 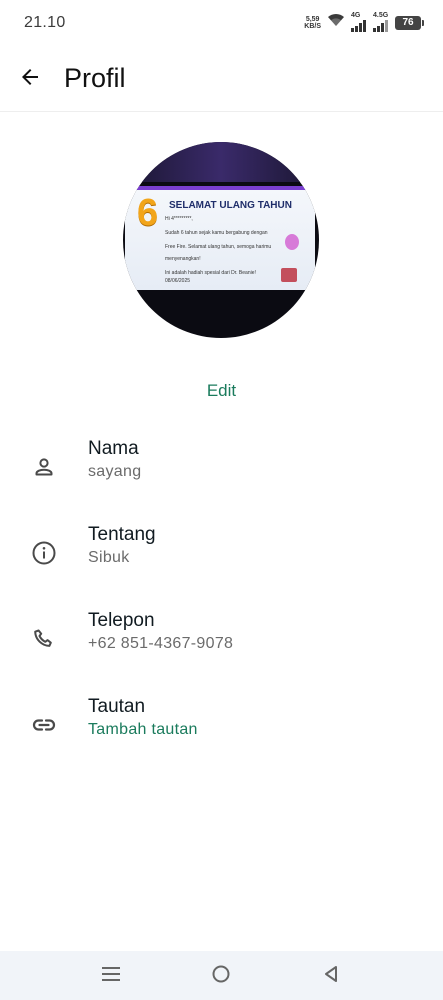 I want to click on birthday-card-line: Hi 4*********,, so click(x=179, y=219).